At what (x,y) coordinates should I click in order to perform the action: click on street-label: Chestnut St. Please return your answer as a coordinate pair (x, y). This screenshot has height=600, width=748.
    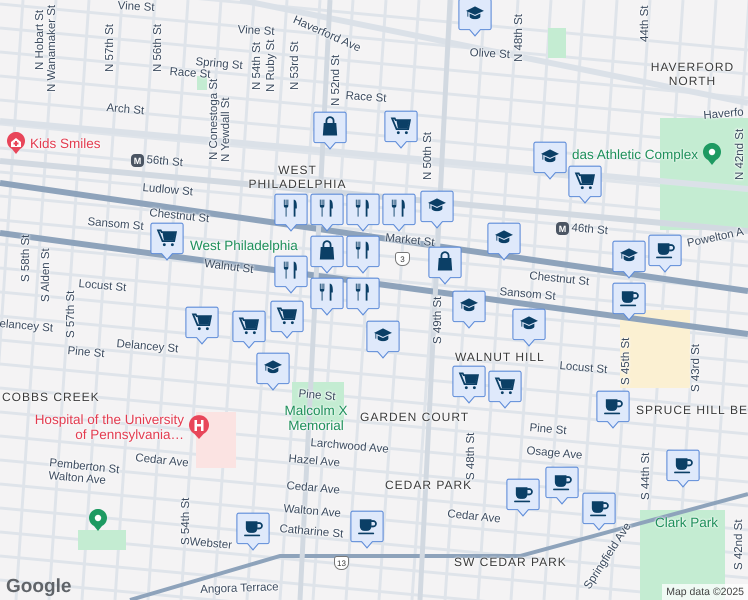
    Looking at the image, I should click on (179, 216).